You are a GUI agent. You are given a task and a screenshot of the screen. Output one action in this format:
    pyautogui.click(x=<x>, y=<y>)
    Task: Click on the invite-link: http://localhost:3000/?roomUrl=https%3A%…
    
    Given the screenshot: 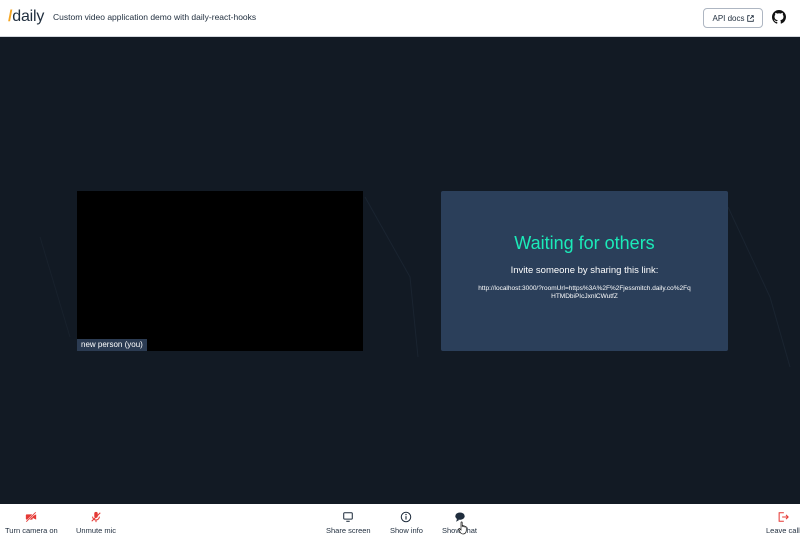 What is the action you would take?
    pyautogui.click(x=584, y=293)
    